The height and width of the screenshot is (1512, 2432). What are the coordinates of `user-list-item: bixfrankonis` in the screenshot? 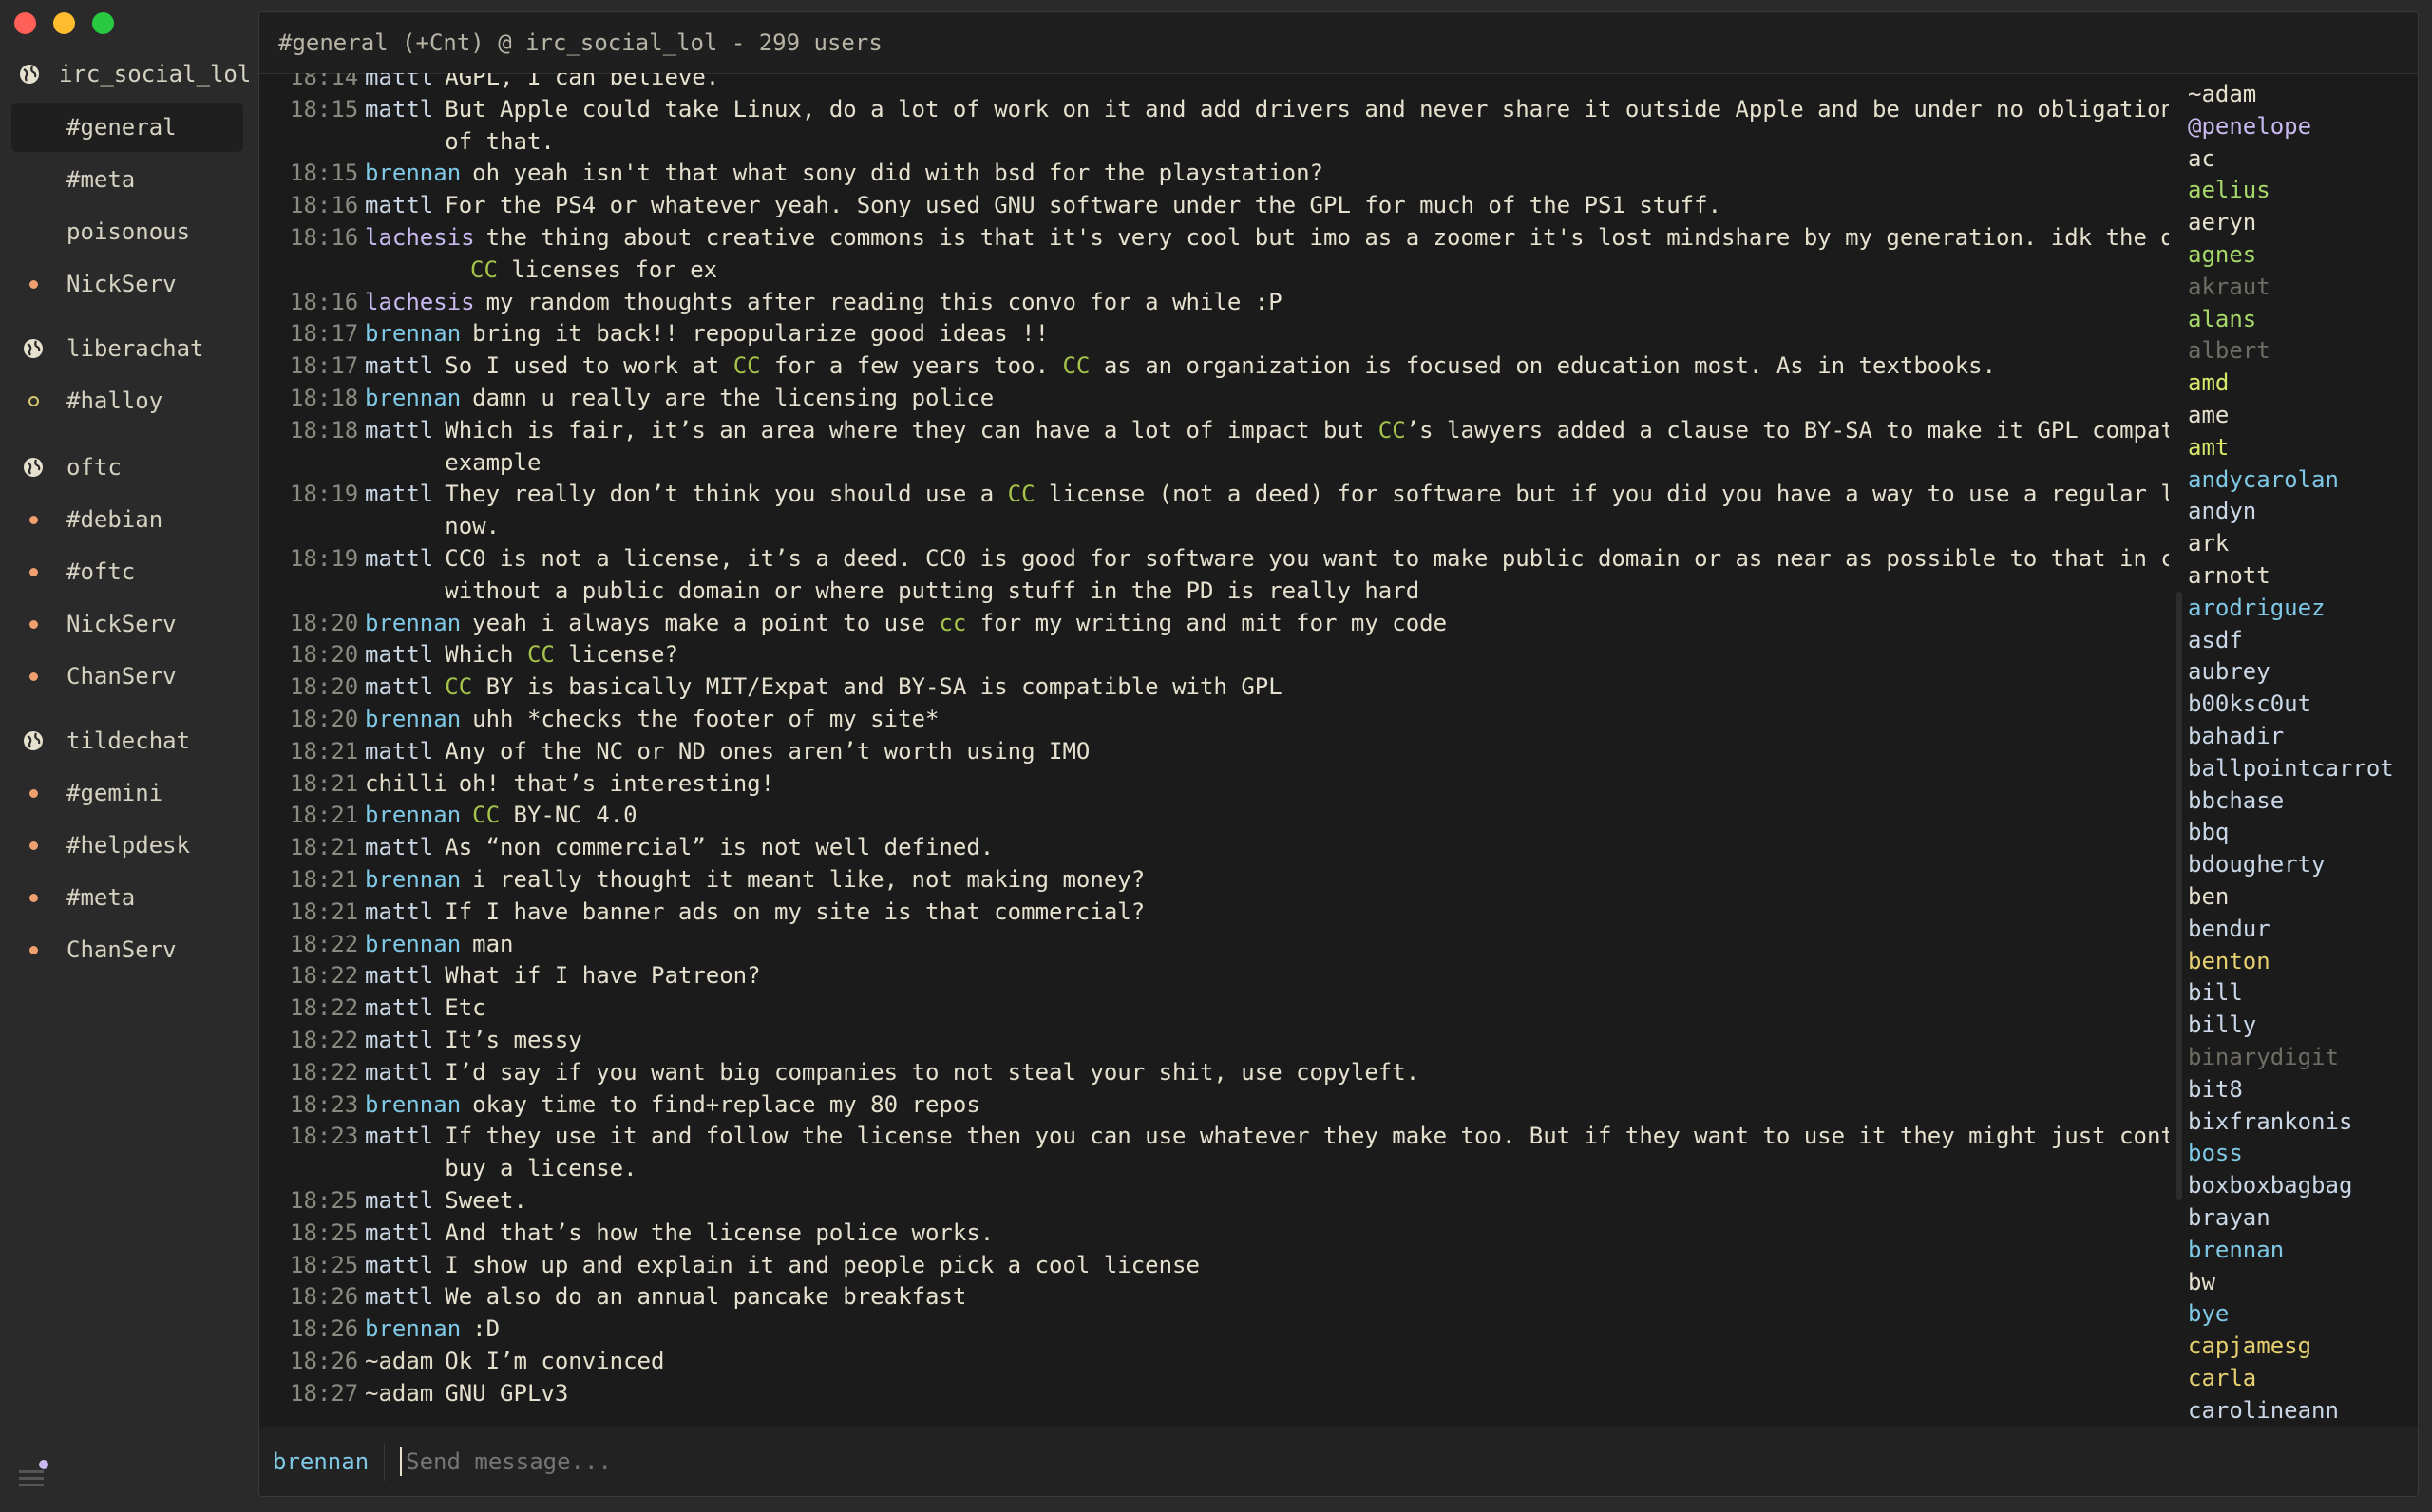 It's located at (2270, 1123).